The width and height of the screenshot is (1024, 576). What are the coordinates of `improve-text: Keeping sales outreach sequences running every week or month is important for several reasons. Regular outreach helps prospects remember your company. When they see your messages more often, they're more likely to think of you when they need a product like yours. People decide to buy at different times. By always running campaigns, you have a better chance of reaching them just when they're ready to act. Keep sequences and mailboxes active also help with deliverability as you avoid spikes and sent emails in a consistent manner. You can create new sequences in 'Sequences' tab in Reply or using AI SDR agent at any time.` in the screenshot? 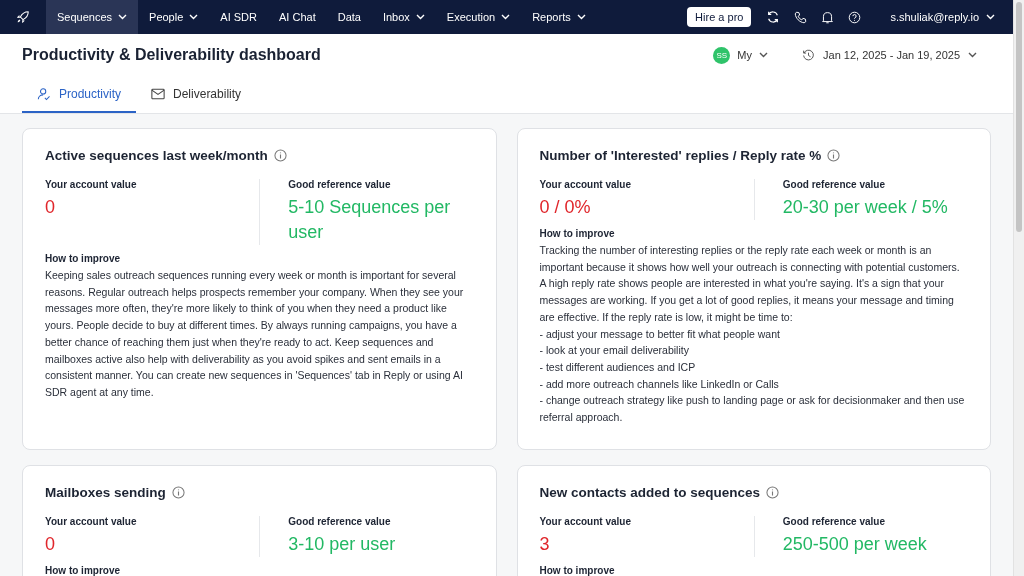 It's located at (255, 334).